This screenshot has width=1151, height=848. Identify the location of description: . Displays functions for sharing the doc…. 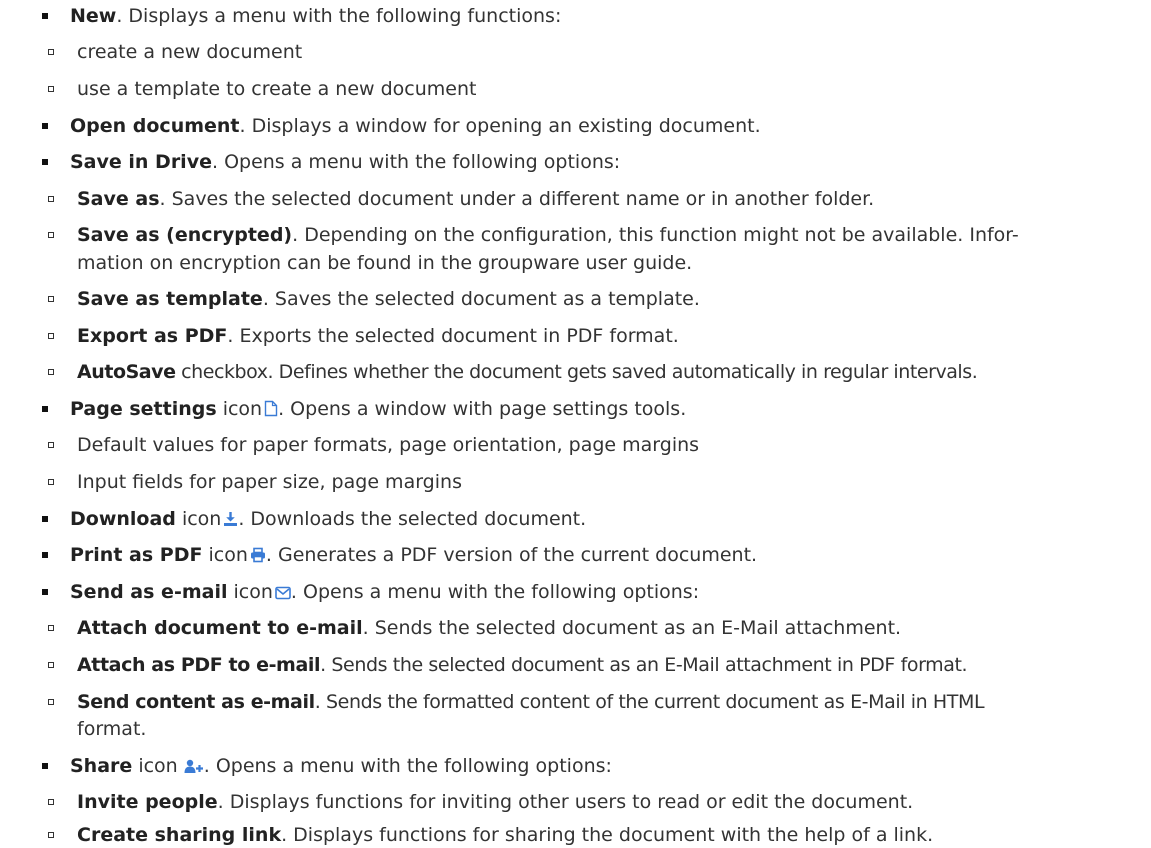
(607, 835).